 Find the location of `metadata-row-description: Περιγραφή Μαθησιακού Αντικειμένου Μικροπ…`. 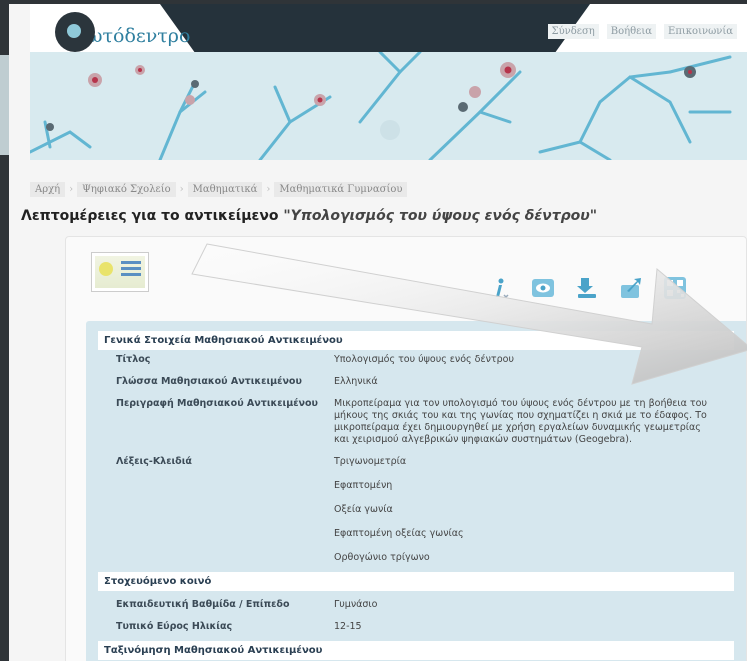

metadata-row-description: Περιγραφή Μαθησιακού Αντικειμένου Μικροπ… is located at coordinates (416, 422).